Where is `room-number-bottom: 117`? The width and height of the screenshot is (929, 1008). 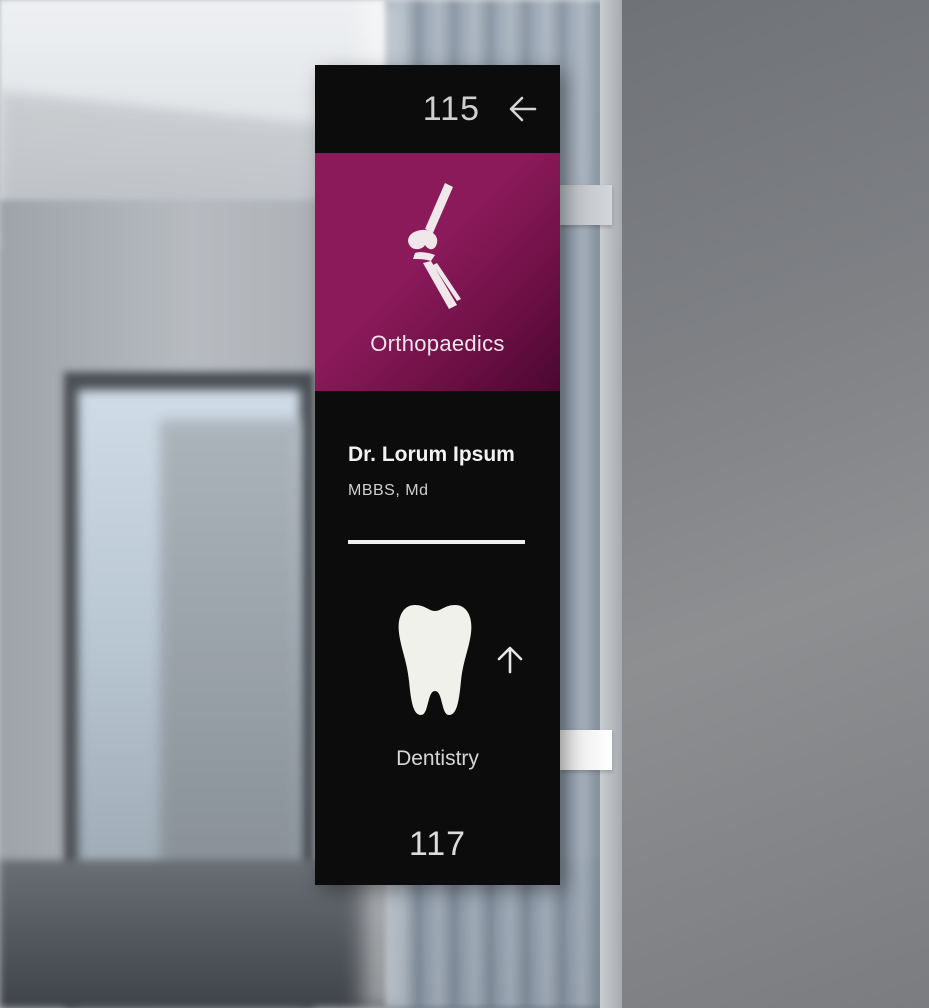
room-number-bottom: 117 is located at coordinates (437, 844).